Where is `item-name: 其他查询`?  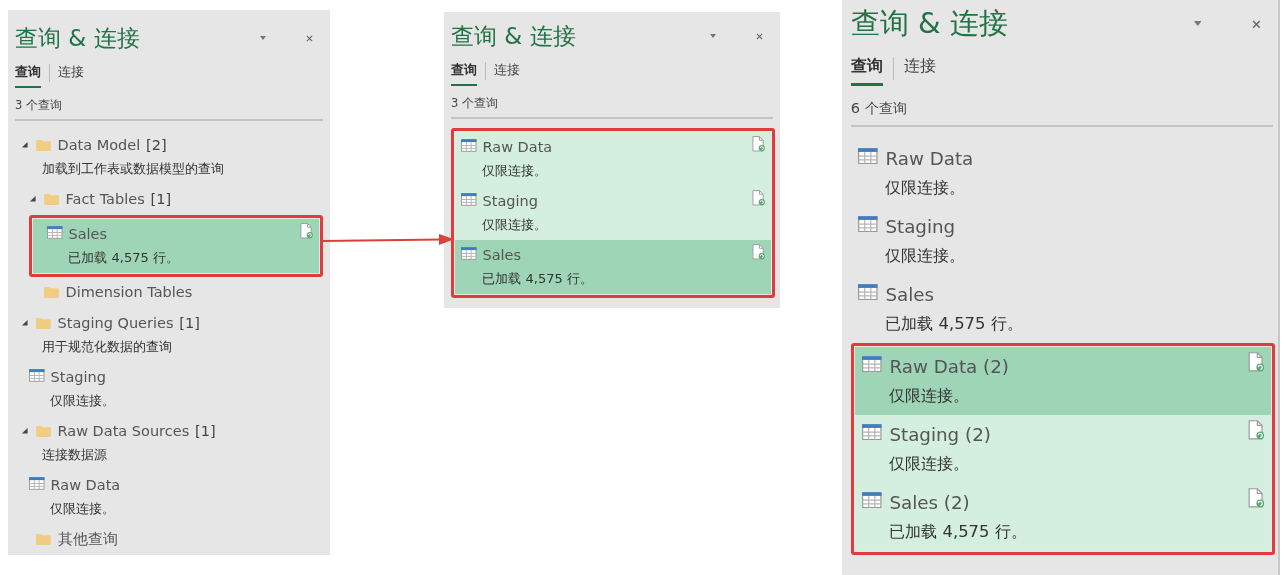 item-name: 其他查询 is located at coordinates (87, 539).